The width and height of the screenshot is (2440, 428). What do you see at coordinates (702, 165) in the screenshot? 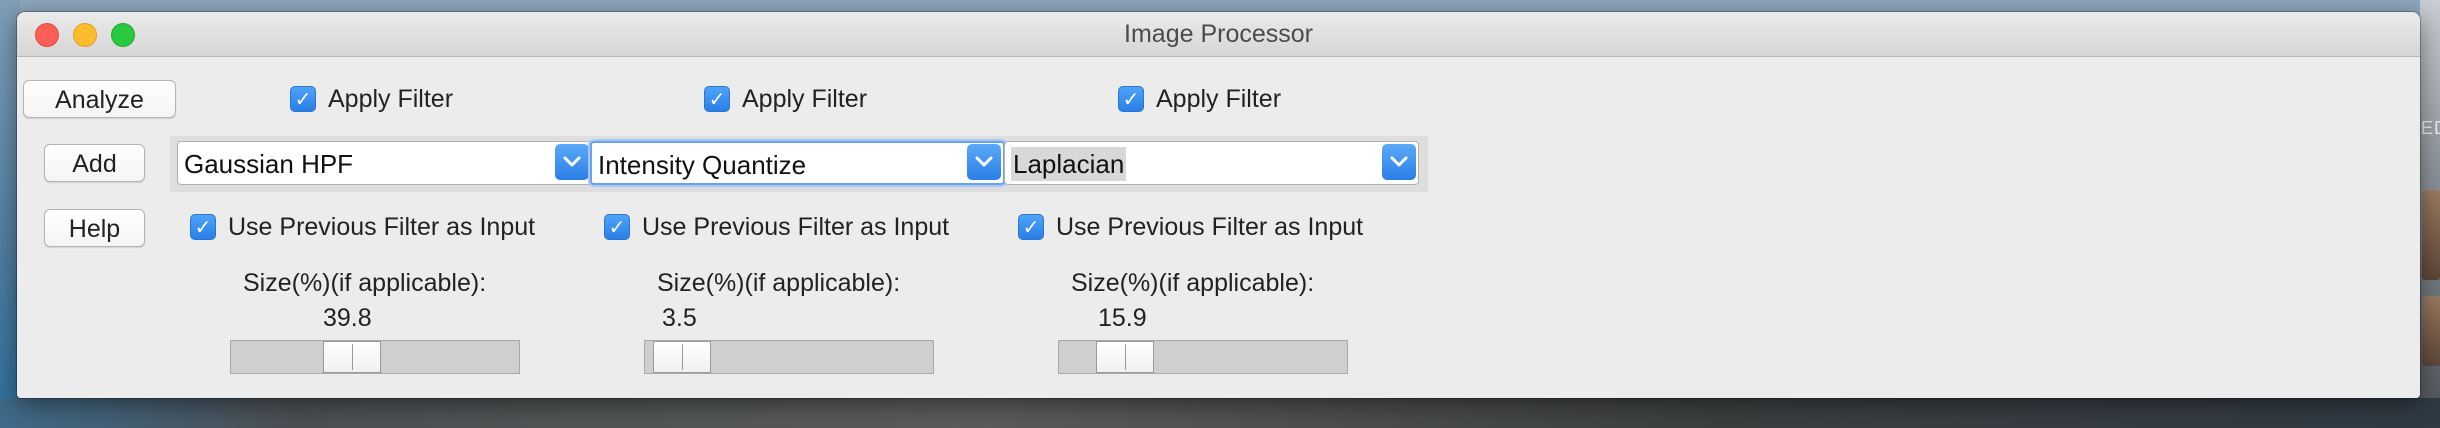
I see `filter-select-value: Intensity Quantize` at bounding box center [702, 165].